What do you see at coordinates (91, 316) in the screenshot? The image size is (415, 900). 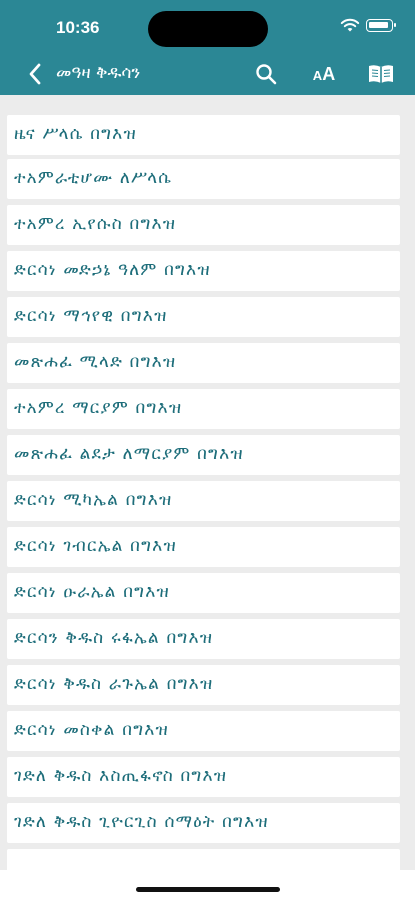 I see `list-item-label: ድርሳነ ማኅየዊ በግእዝ` at bounding box center [91, 316].